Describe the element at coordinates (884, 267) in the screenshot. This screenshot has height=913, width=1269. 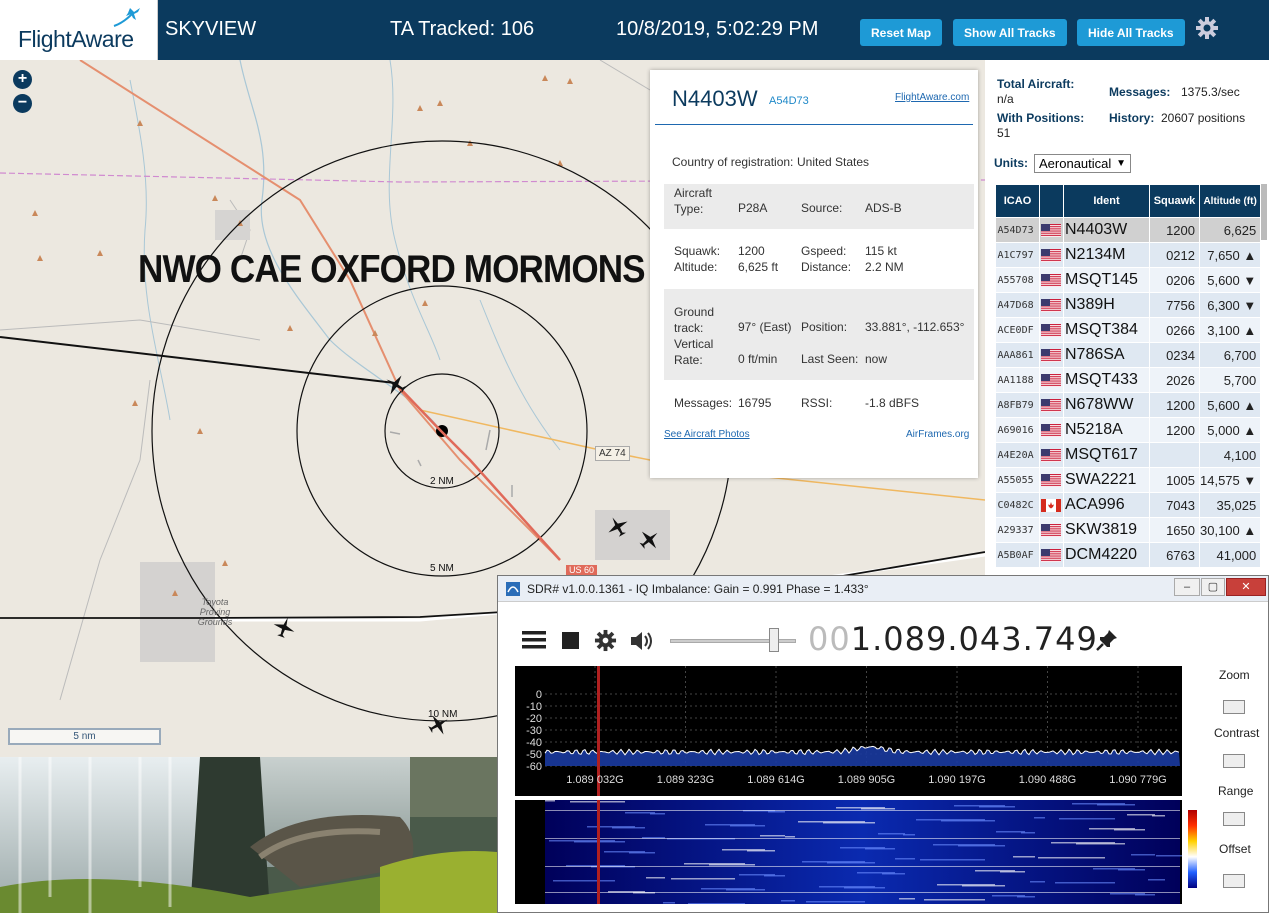
I see `distance-value: 2.2 NM` at that location.